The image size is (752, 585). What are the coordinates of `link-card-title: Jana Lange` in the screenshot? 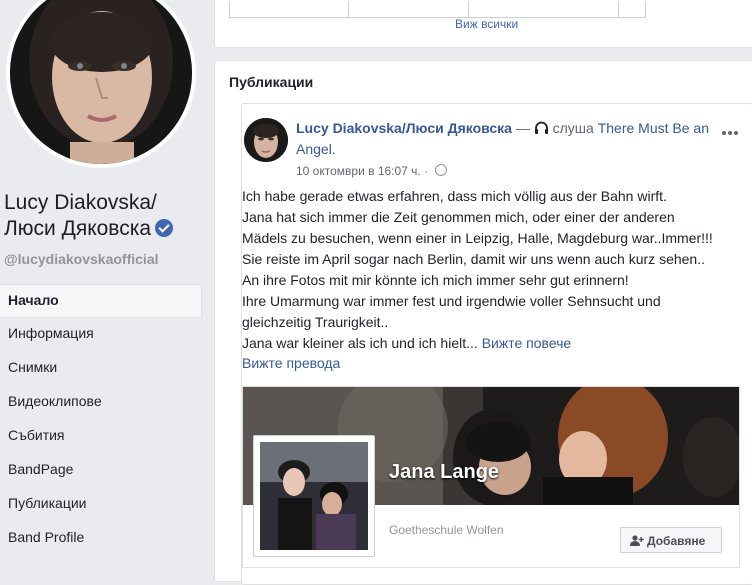 It's located at (444, 472).